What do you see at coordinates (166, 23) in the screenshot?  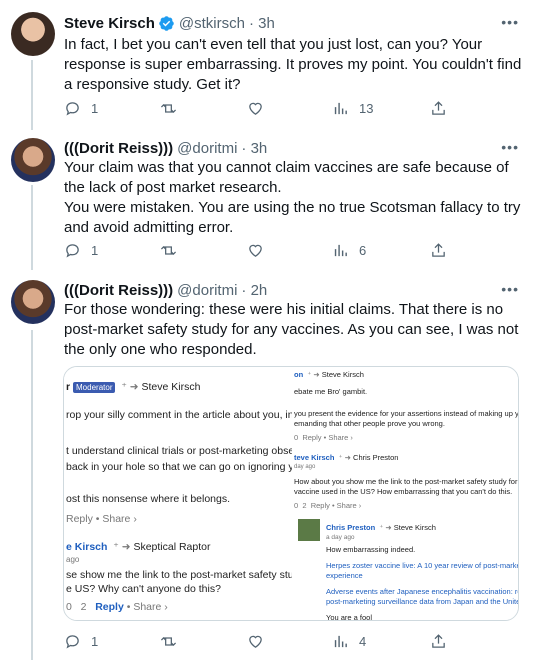 I see `verified-badge-icon` at bounding box center [166, 23].